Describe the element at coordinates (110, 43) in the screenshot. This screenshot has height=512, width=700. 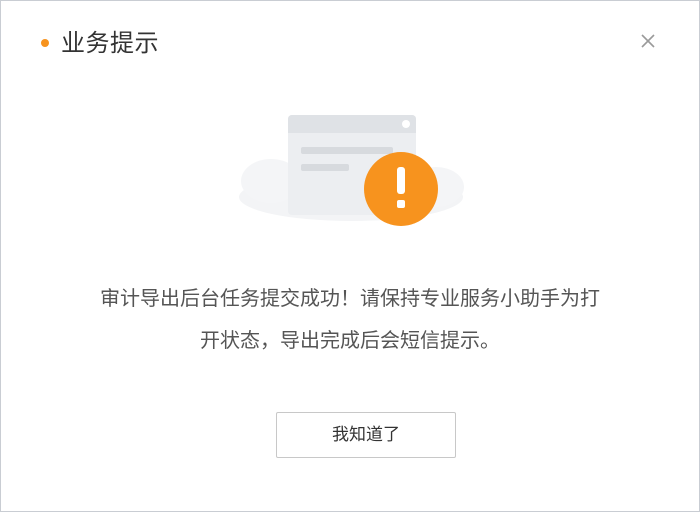
I see `dialog-title: 业务提示` at that location.